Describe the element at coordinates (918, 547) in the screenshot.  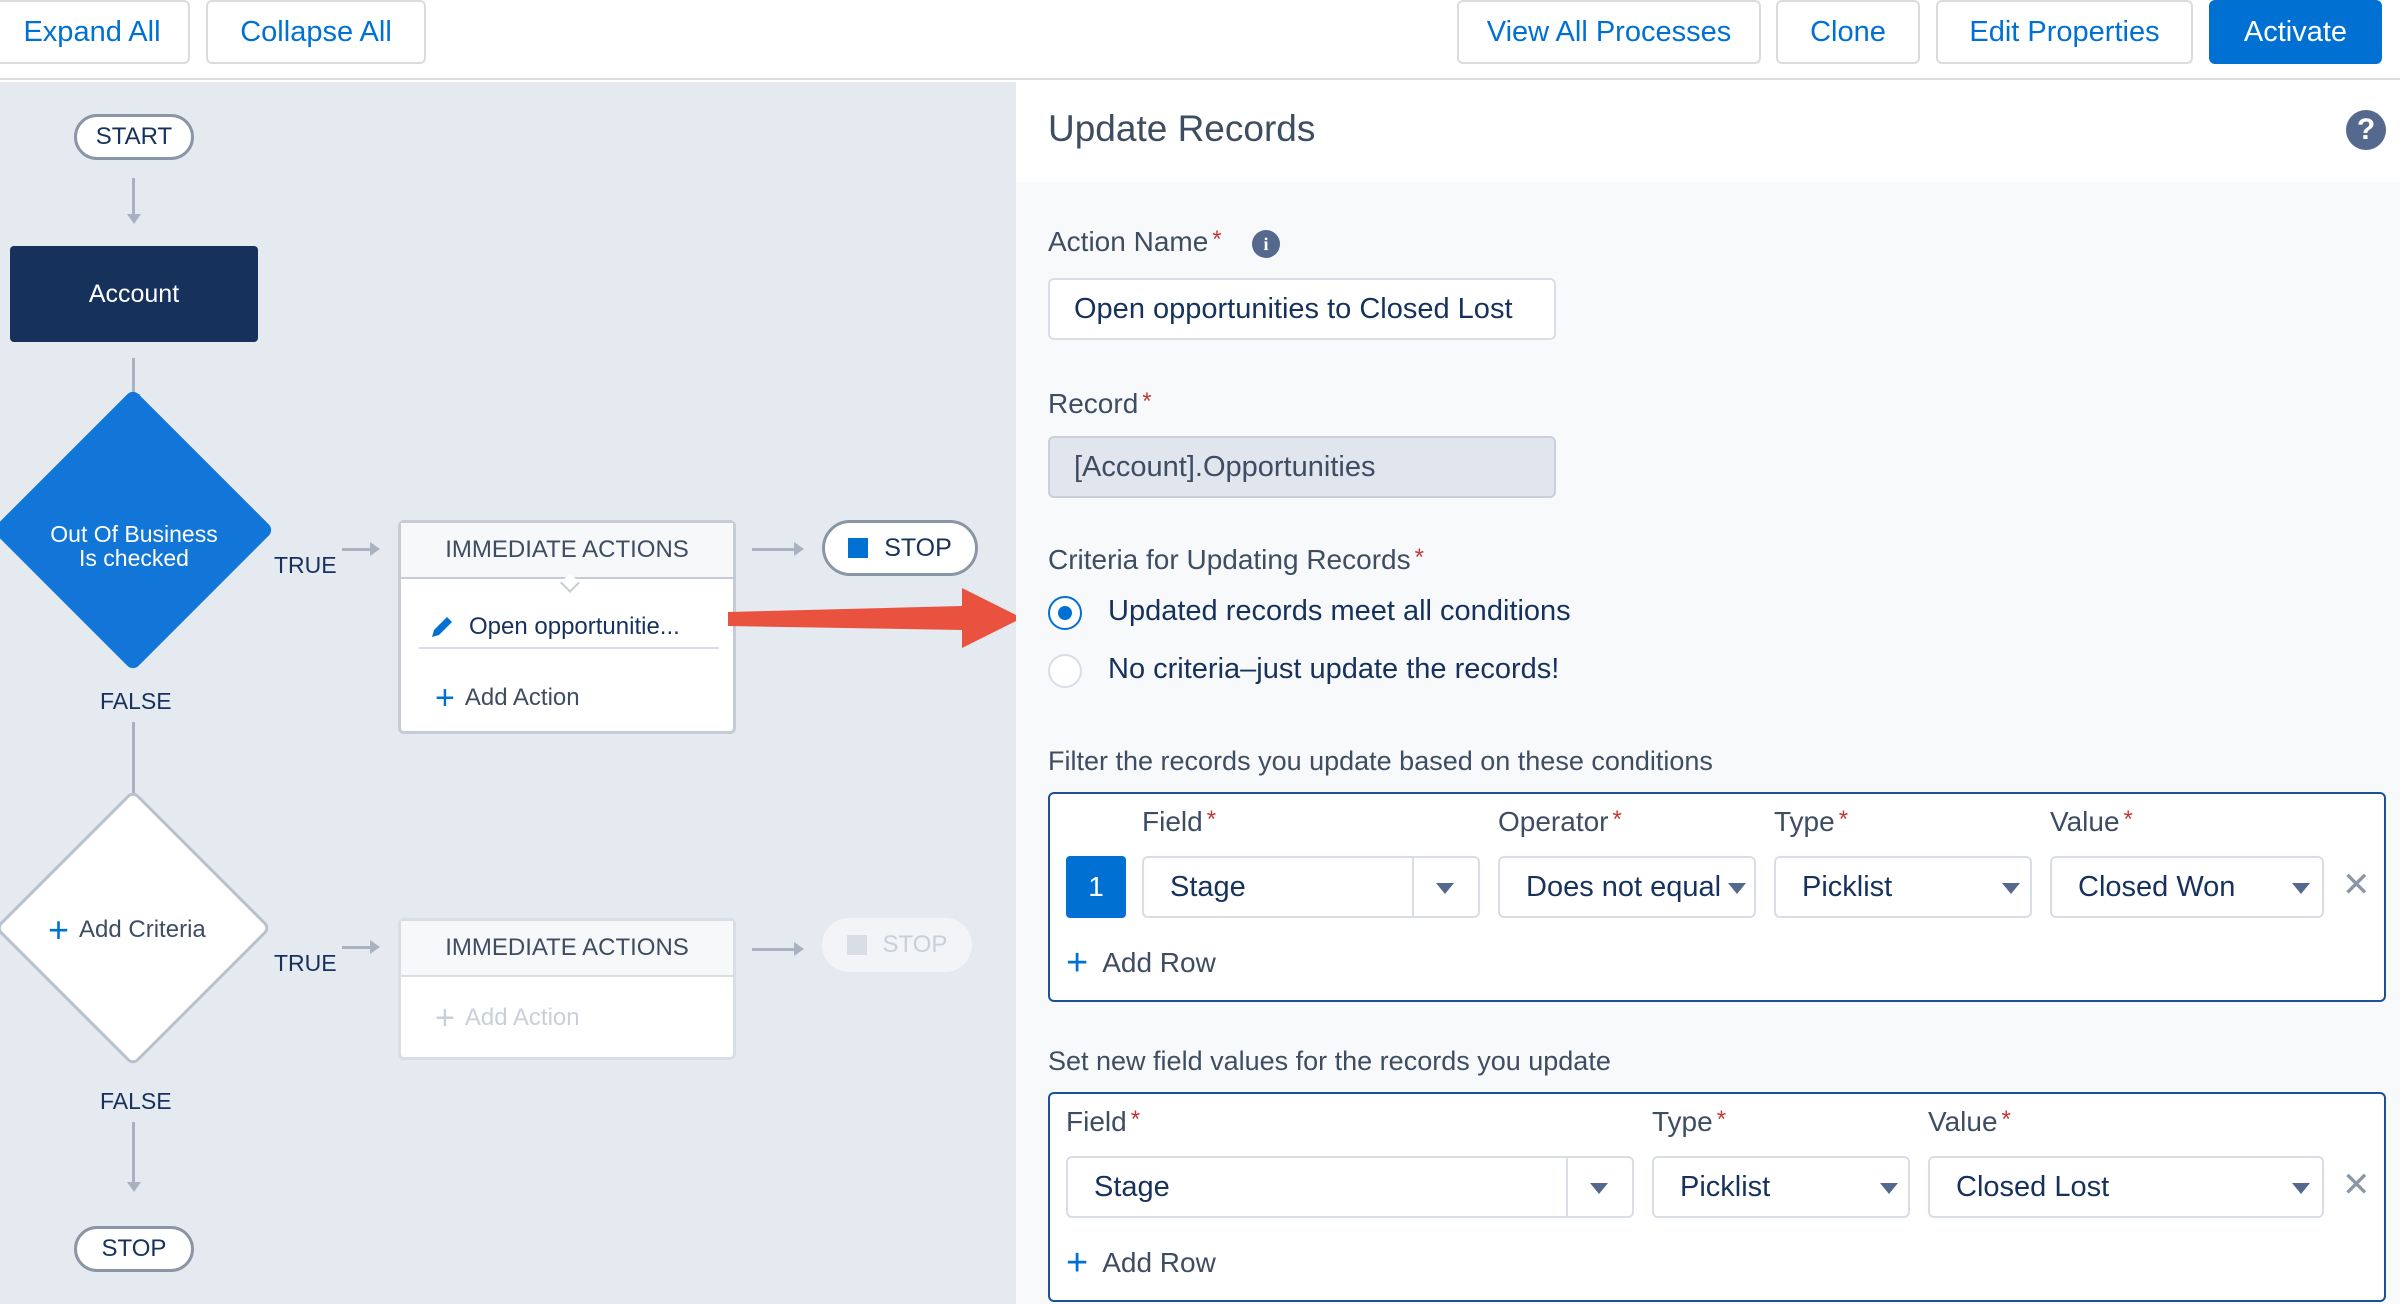
I see `stop-label: STOP` at that location.